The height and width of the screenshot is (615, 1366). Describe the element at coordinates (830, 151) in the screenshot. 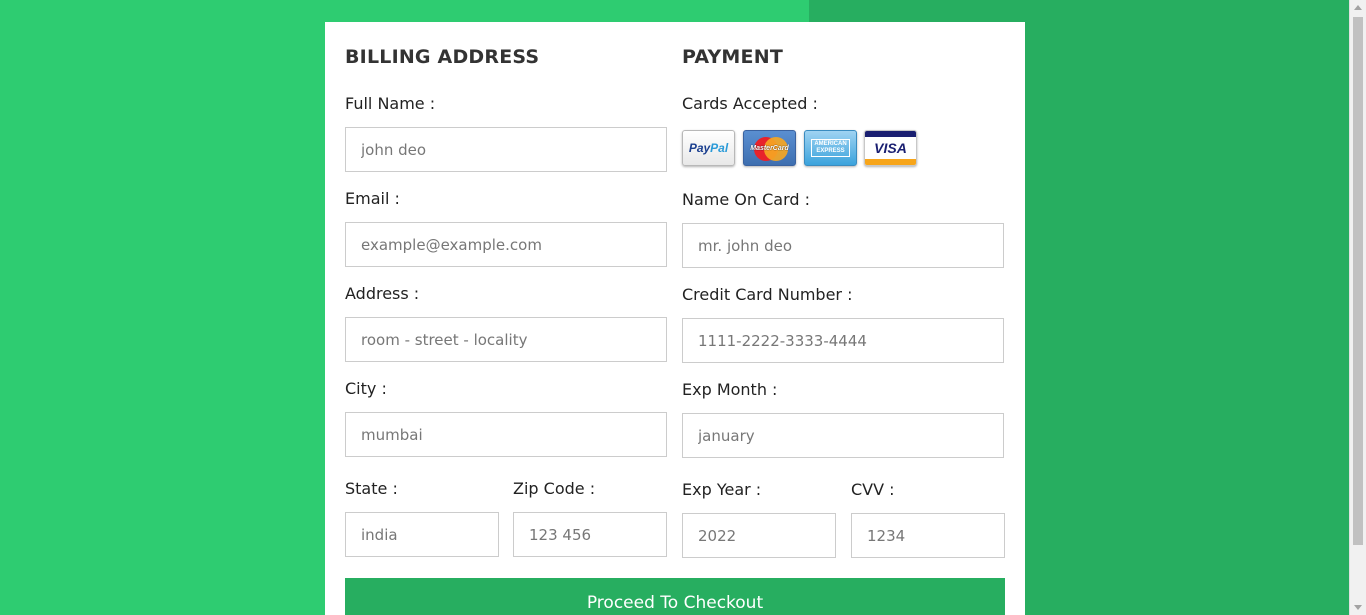

I see `amex-line-2: EXPRESS` at that location.